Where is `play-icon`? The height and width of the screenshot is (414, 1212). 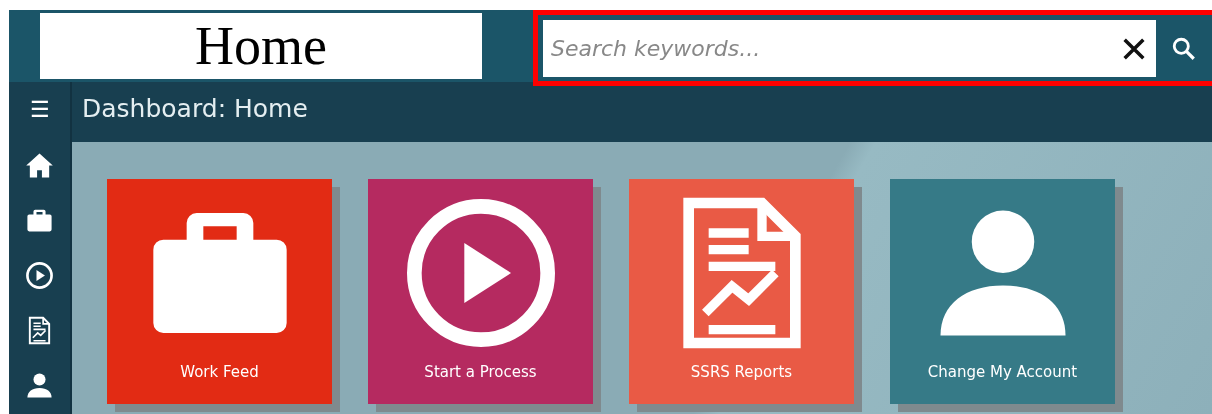
play-icon is located at coordinates (39, 275).